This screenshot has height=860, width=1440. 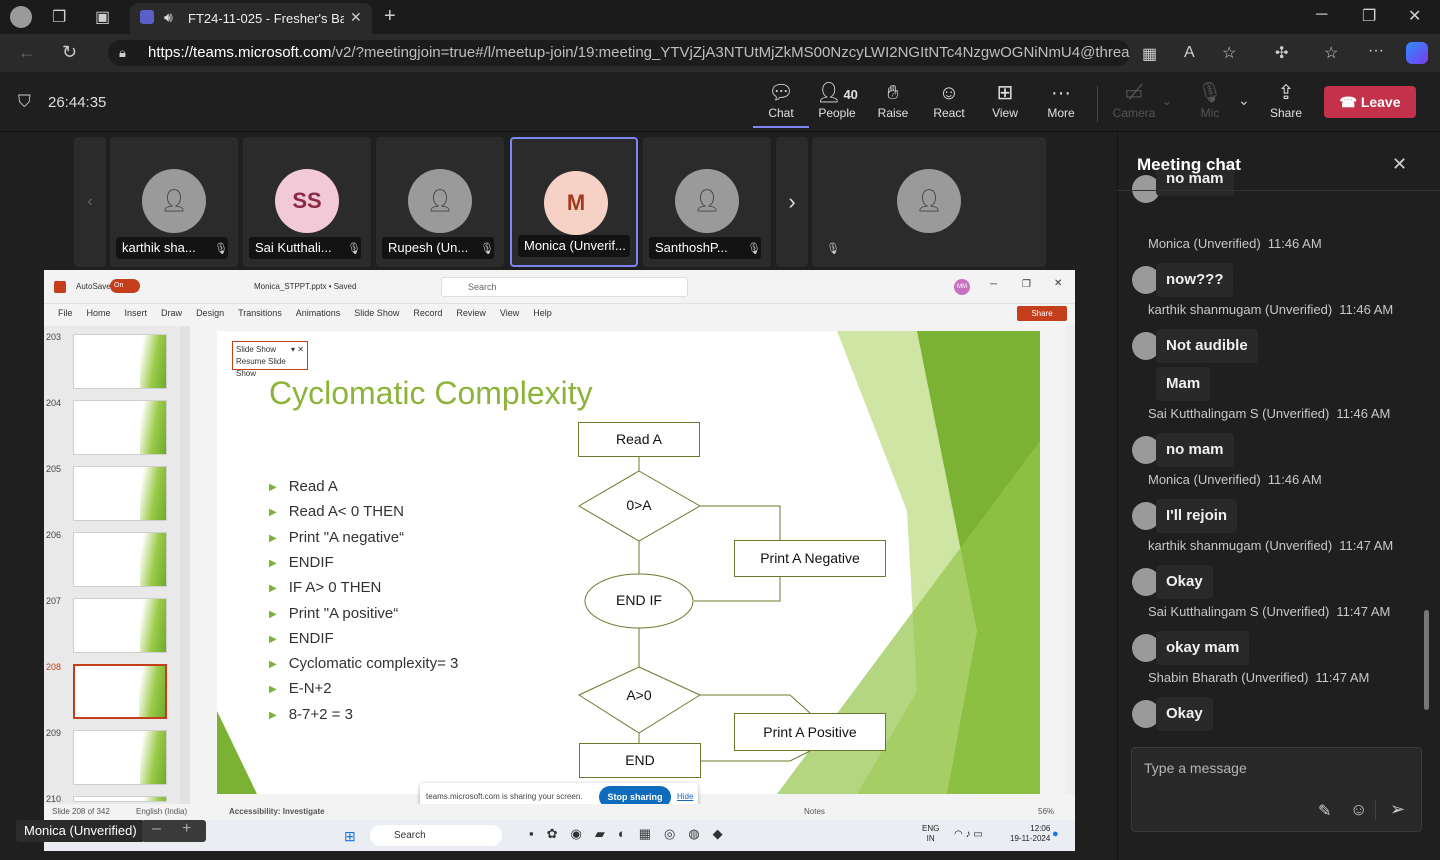 What do you see at coordinates (962, 287) in the screenshot?
I see `ppt-user-avatar: MM` at bounding box center [962, 287].